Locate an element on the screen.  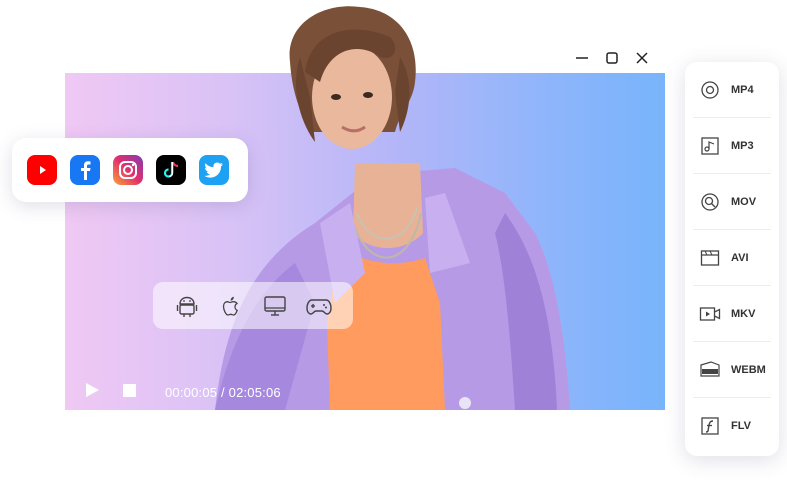
tv-icon is located at coordinates (275, 306).